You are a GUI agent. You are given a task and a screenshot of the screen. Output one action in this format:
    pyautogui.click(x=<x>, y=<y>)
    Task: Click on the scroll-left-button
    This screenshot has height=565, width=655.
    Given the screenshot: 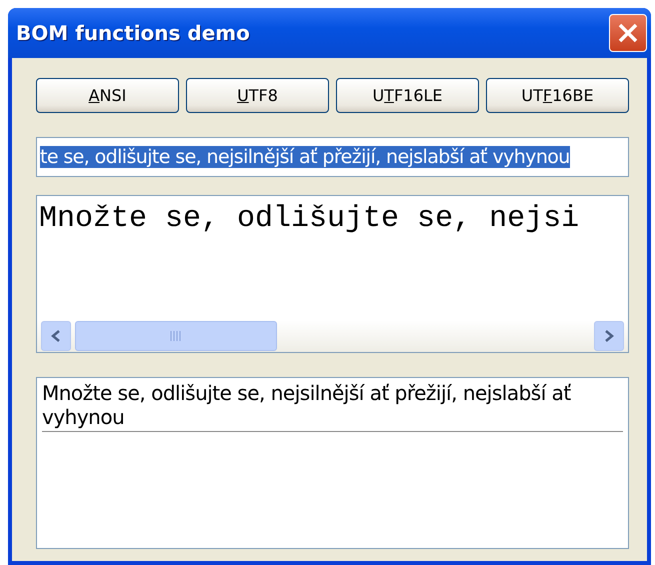 What is the action you would take?
    pyautogui.click(x=56, y=336)
    